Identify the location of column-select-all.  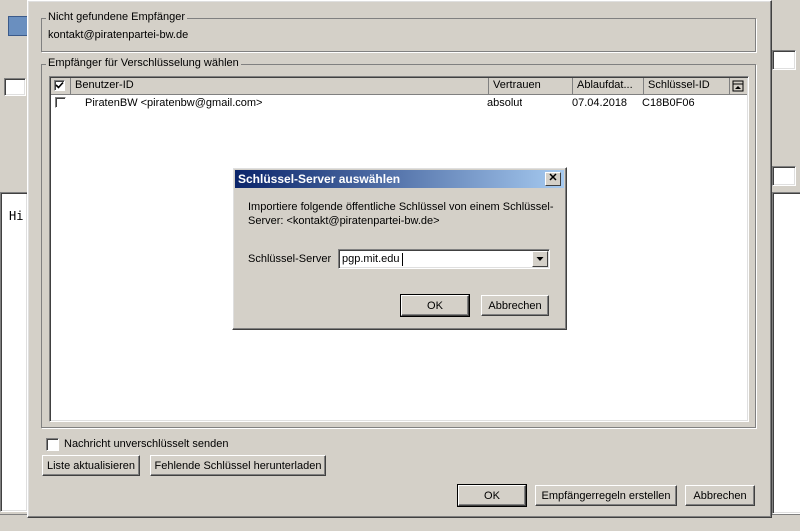
(61, 86).